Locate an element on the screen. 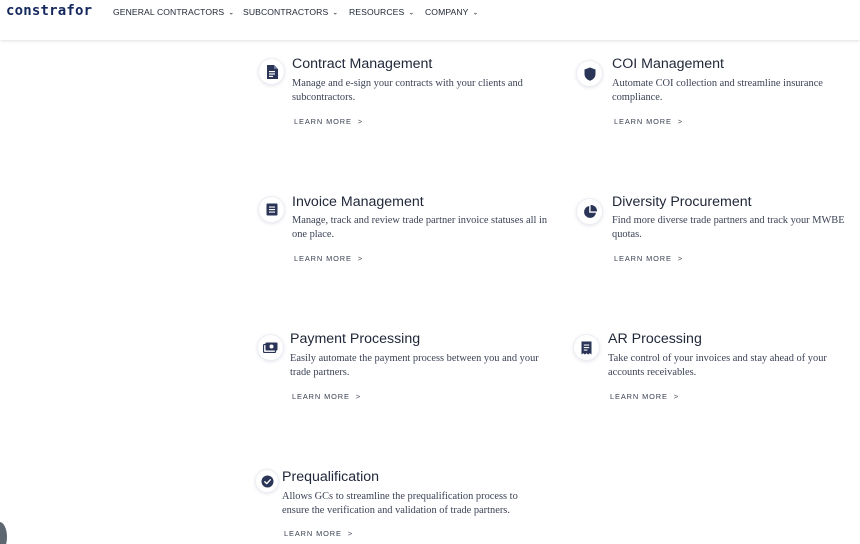 Image resolution: width=860 pixels, height=544 pixels. feature-title: Payment Processing is located at coordinates (355, 339).